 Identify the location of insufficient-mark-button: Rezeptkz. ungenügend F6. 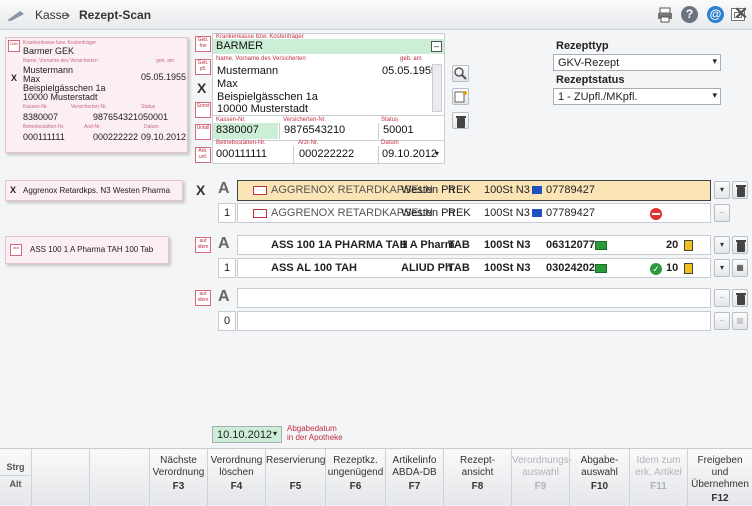
(356, 477).